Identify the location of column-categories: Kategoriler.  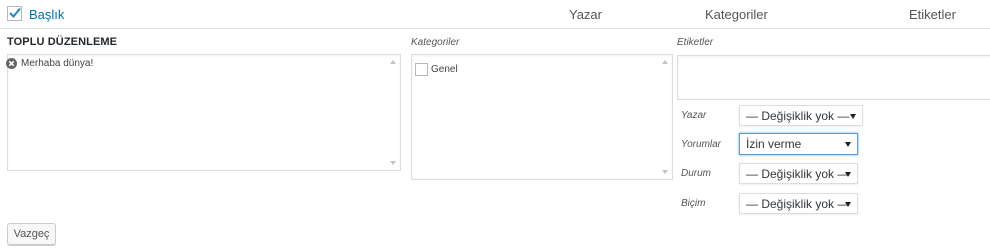
(736, 14).